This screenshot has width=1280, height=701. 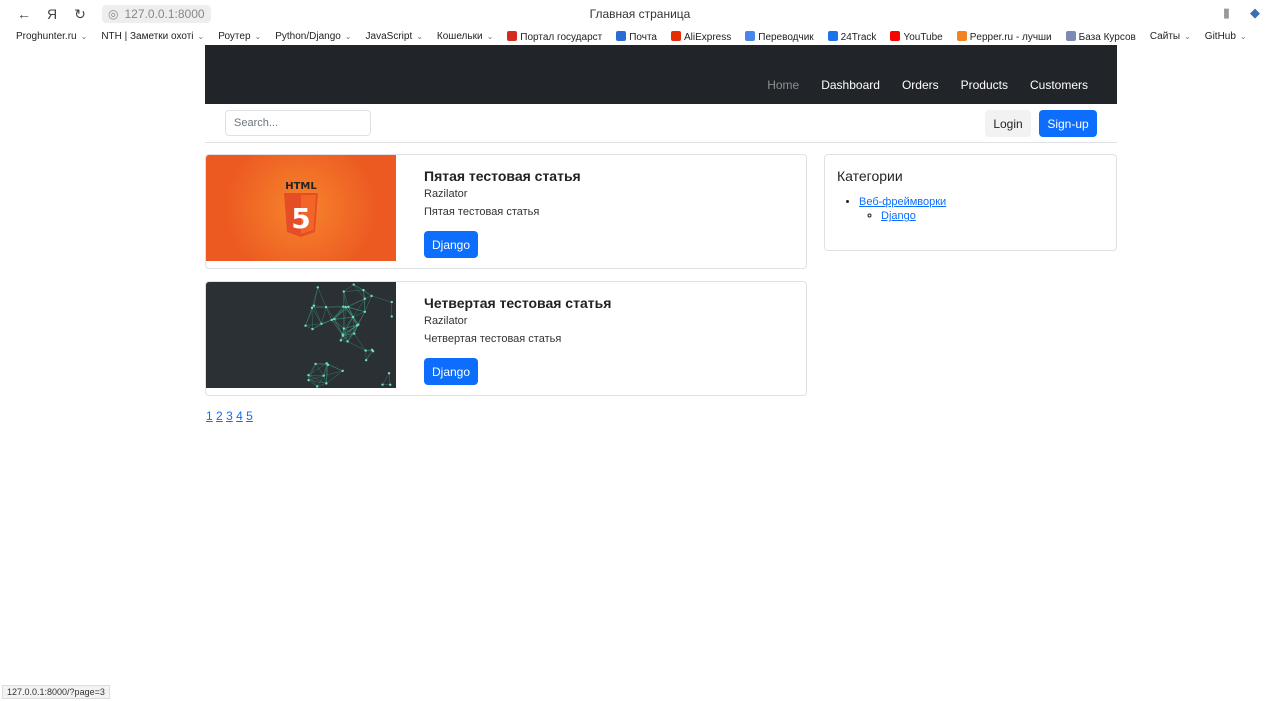 What do you see at coordinates (661, 74) in the screenshot?
I see `site-navbar: Home Dashboard Orders Products Customers` at bounding box center [661, 74].